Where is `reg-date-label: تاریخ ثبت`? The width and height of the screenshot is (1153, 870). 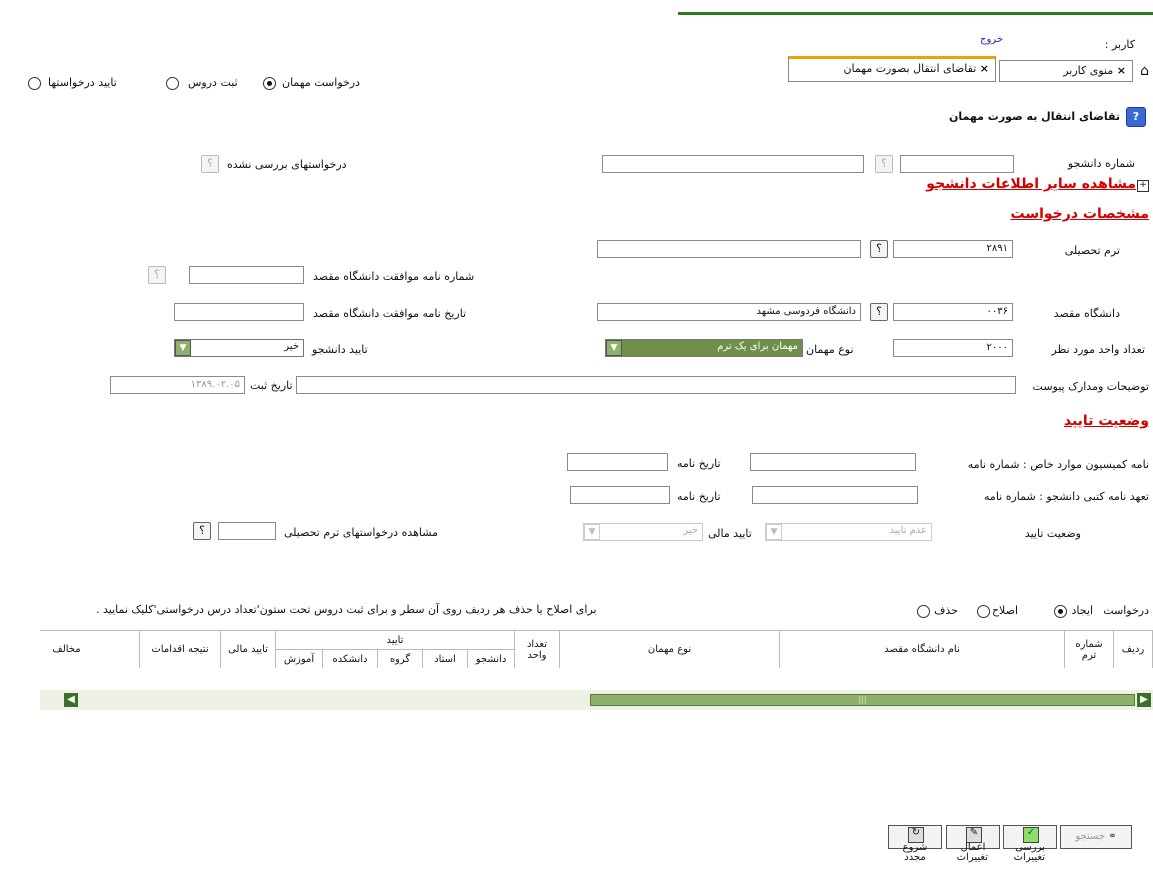 reg-date-label: تاریخ ثبت is located at coordinates (271, 385).